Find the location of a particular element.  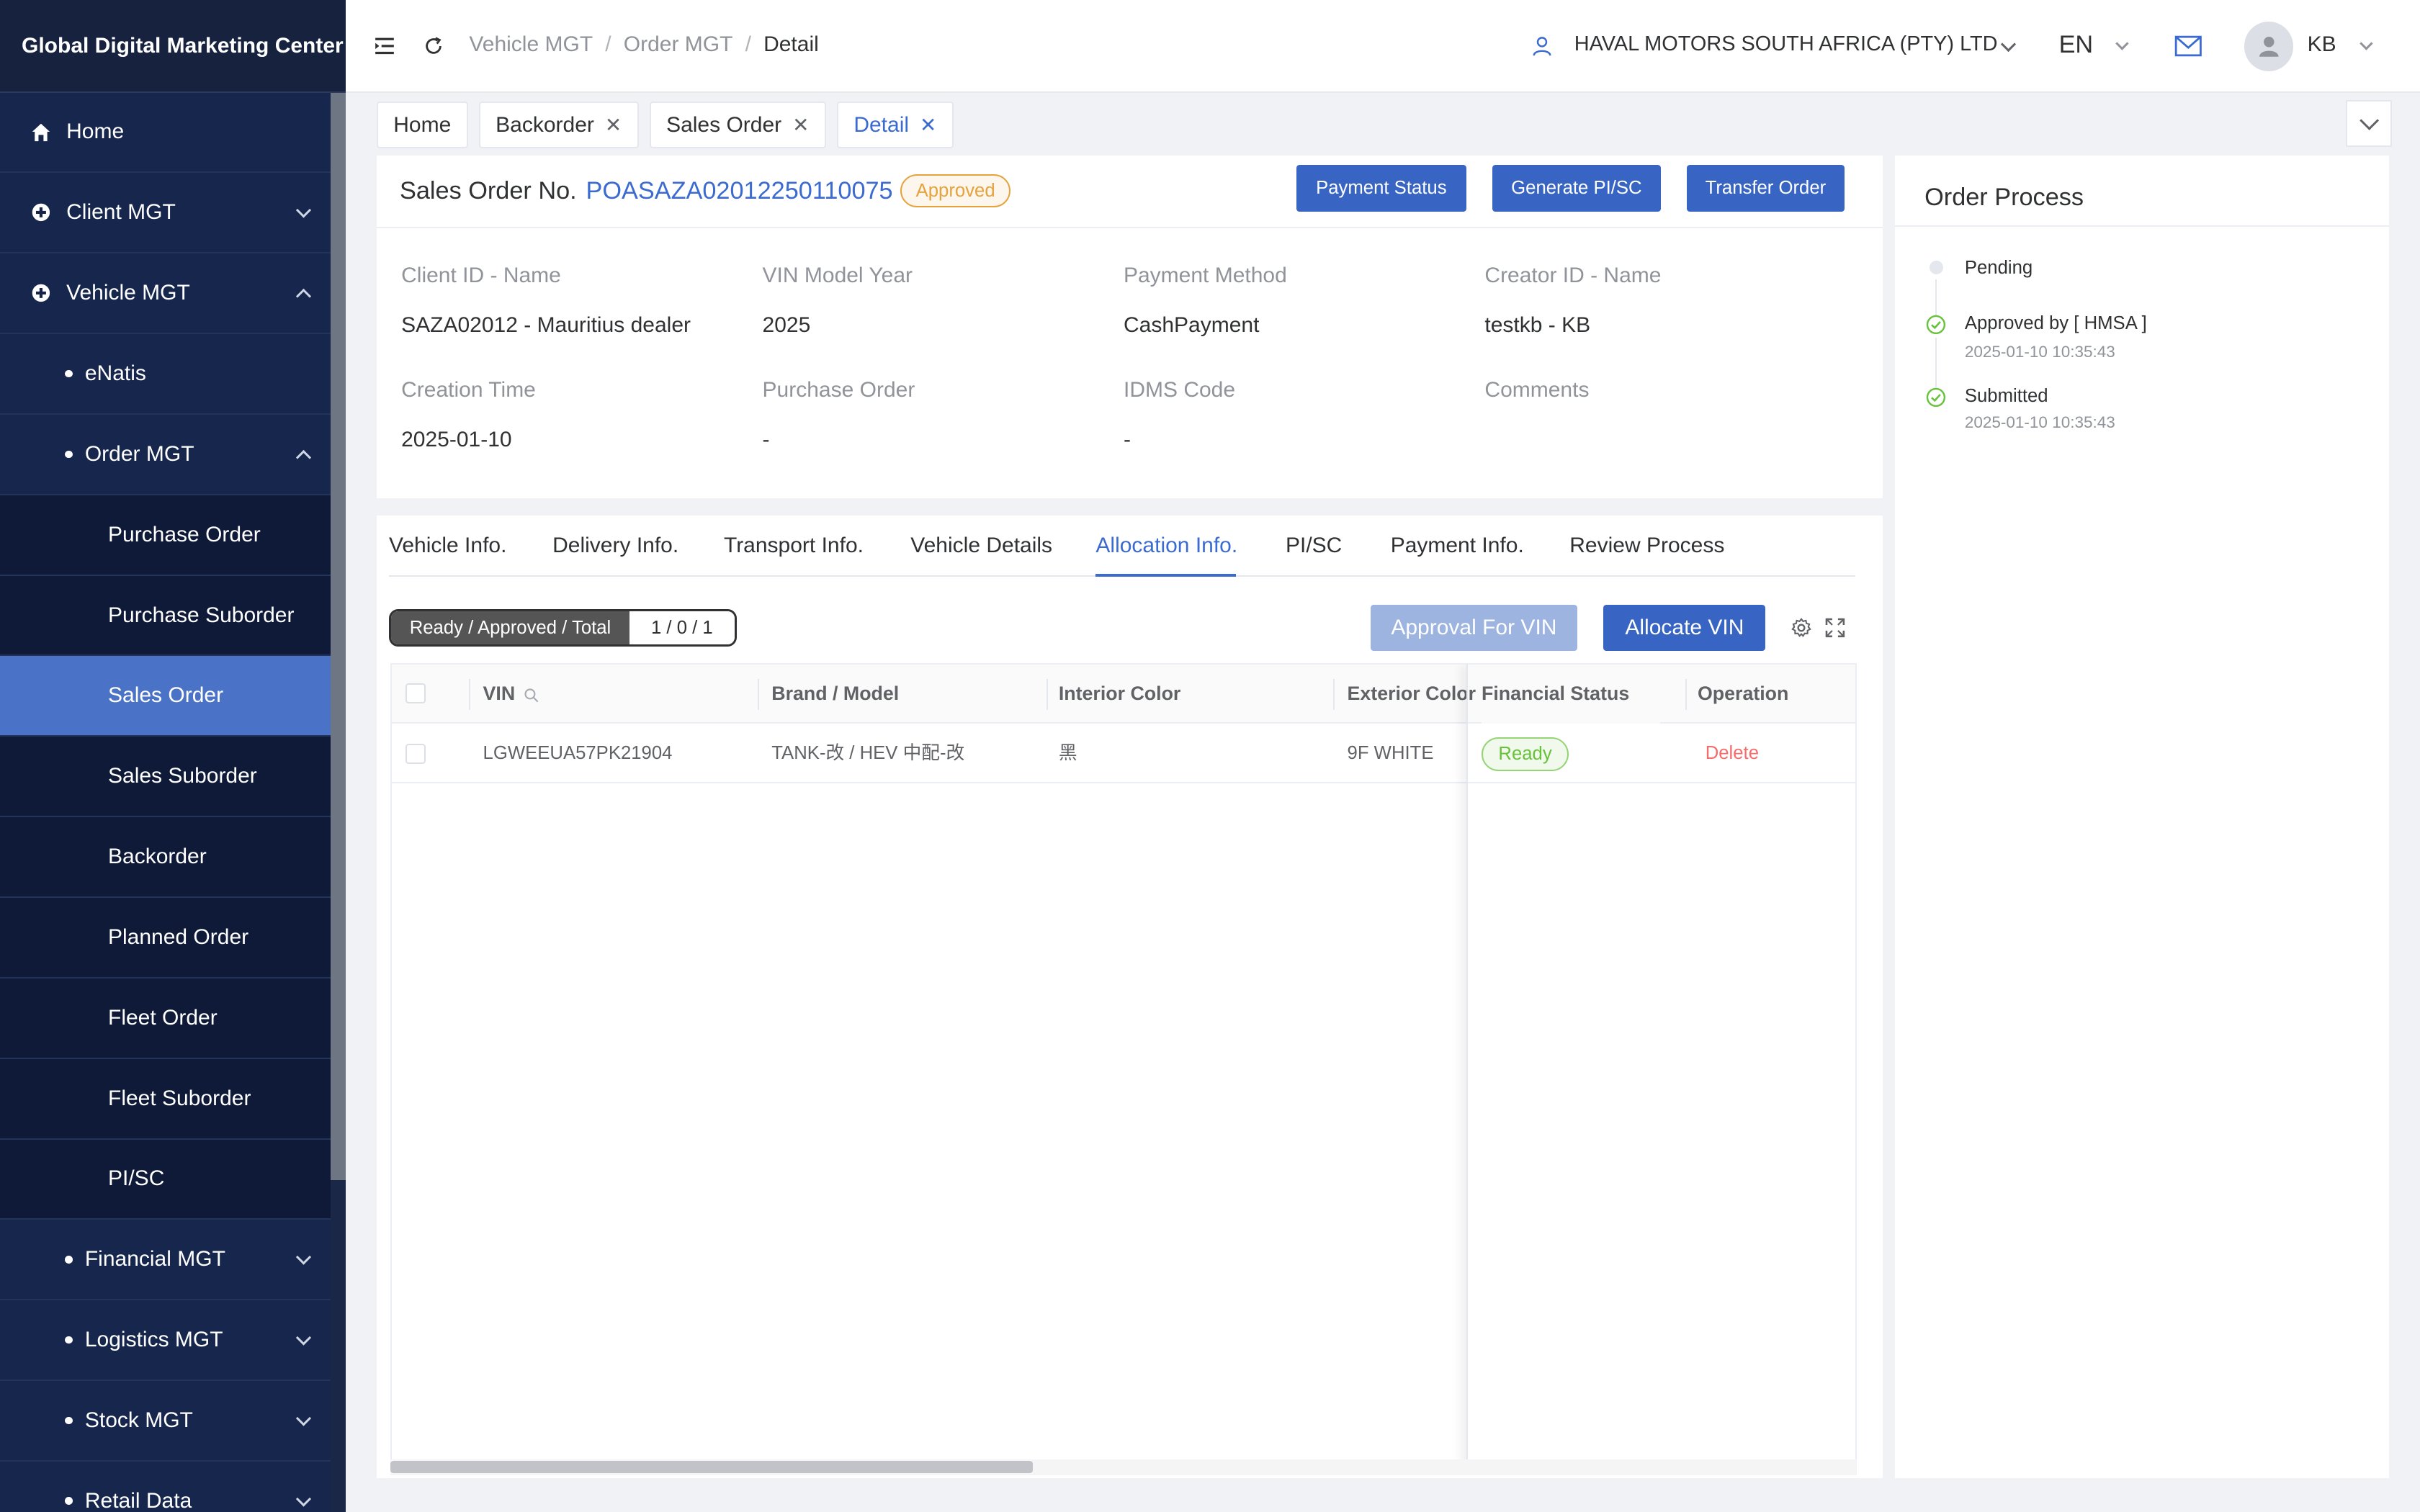

sidebar-item-pisc: PI/SC is located at coordinates (165, 1179).